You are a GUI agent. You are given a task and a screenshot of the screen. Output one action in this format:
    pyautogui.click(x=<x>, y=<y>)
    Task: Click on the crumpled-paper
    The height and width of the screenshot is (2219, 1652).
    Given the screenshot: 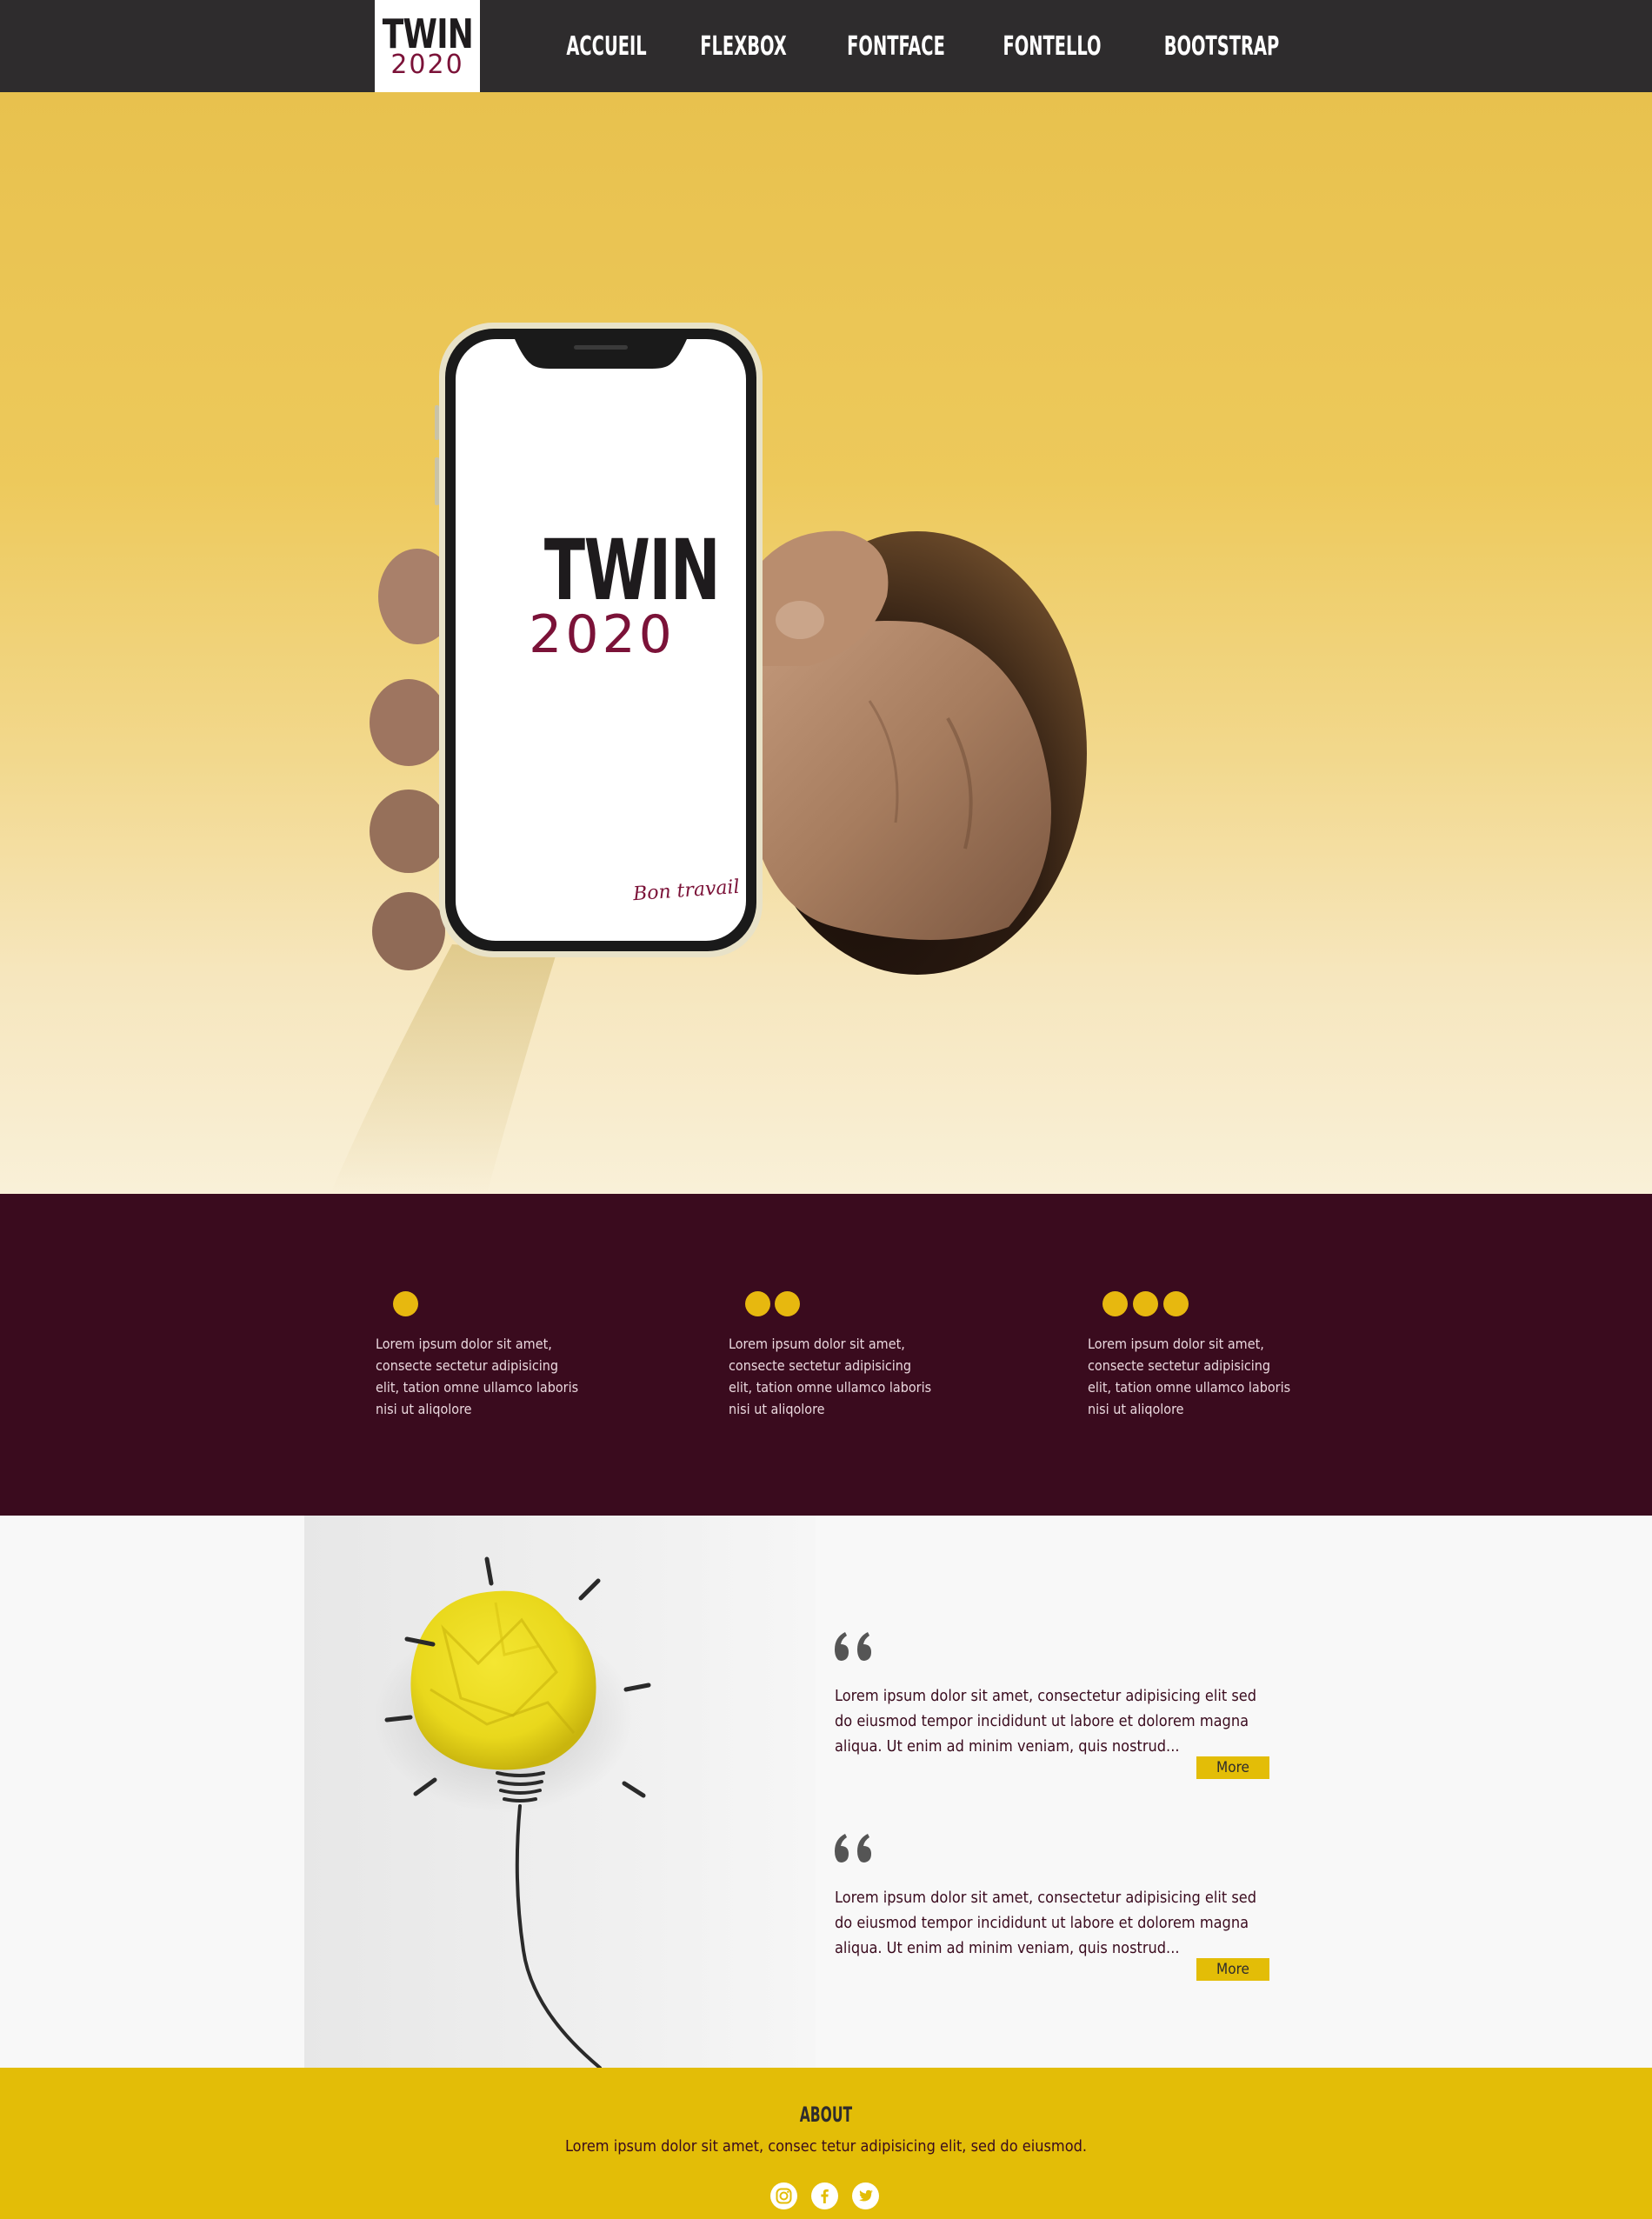 What is the action you would take?
    pyautogui.click(x=503, y=1680)
    